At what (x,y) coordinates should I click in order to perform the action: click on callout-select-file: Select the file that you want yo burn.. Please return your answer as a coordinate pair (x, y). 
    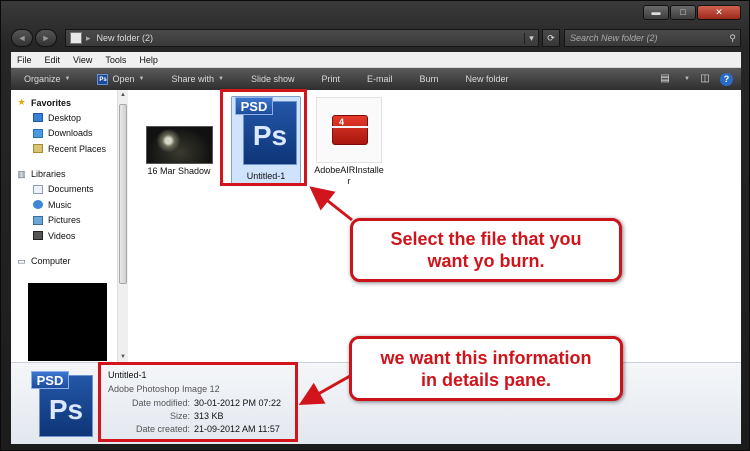
    Looking at the image, I should click on (486, 250).